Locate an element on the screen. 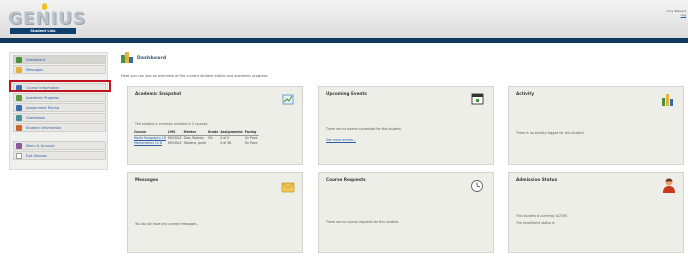 The width and height of the screenshot is (688, 256). logo-text: GENIUS is located at coordinates (47, 19).